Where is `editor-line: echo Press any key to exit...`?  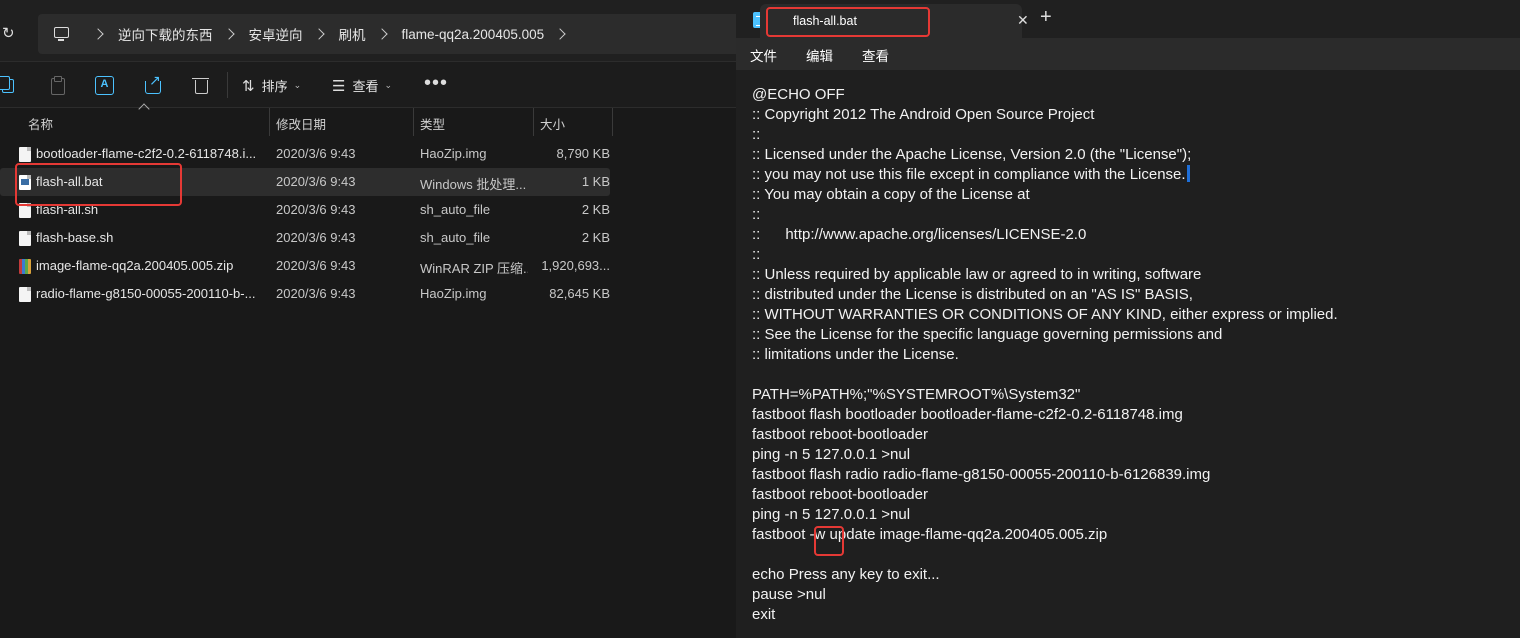 editor-line: echo Press any key to exit... is located at coordinates (1045, 575).